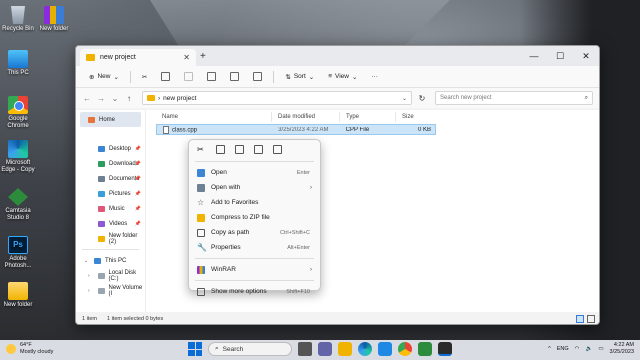  Describe the element at coordinates (29, 349) in the screenshot. I see `weather-widget: 64°F Mostly cloudy` at that location.